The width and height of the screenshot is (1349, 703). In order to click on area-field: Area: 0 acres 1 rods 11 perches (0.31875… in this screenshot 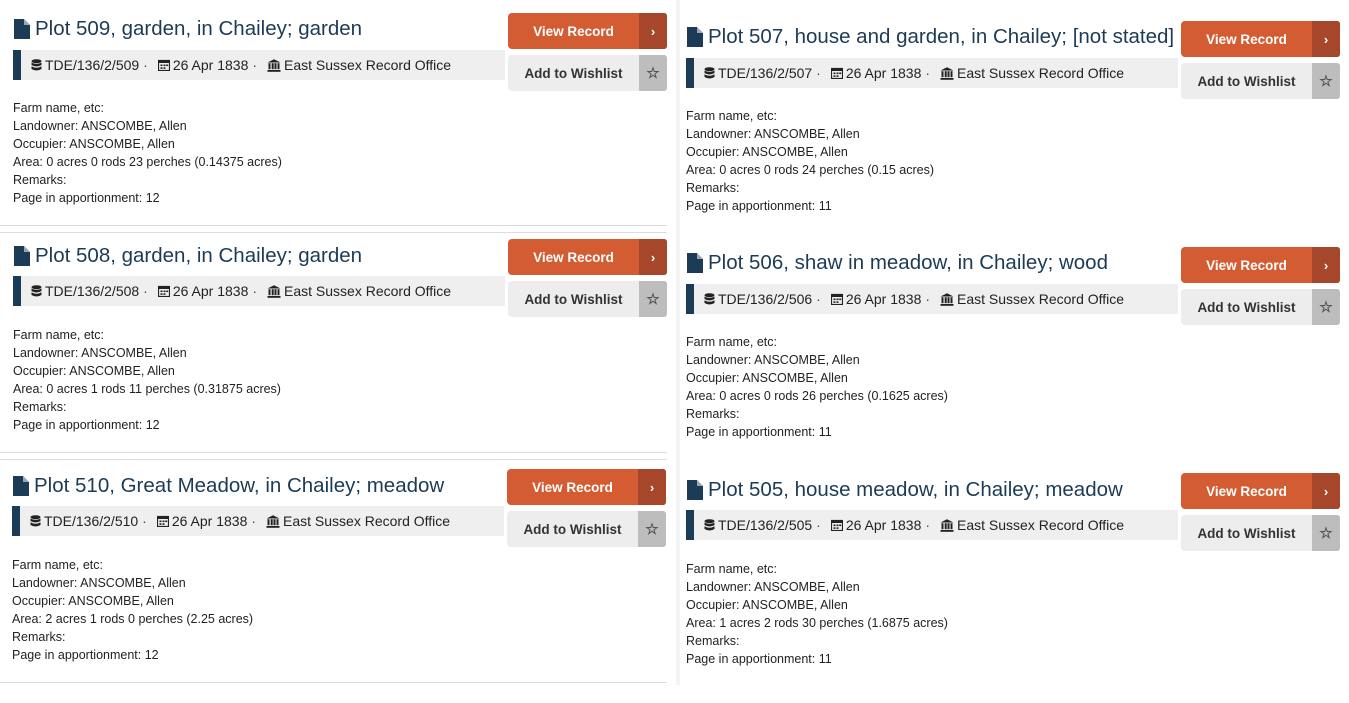, I will do `click(147, 389)`.